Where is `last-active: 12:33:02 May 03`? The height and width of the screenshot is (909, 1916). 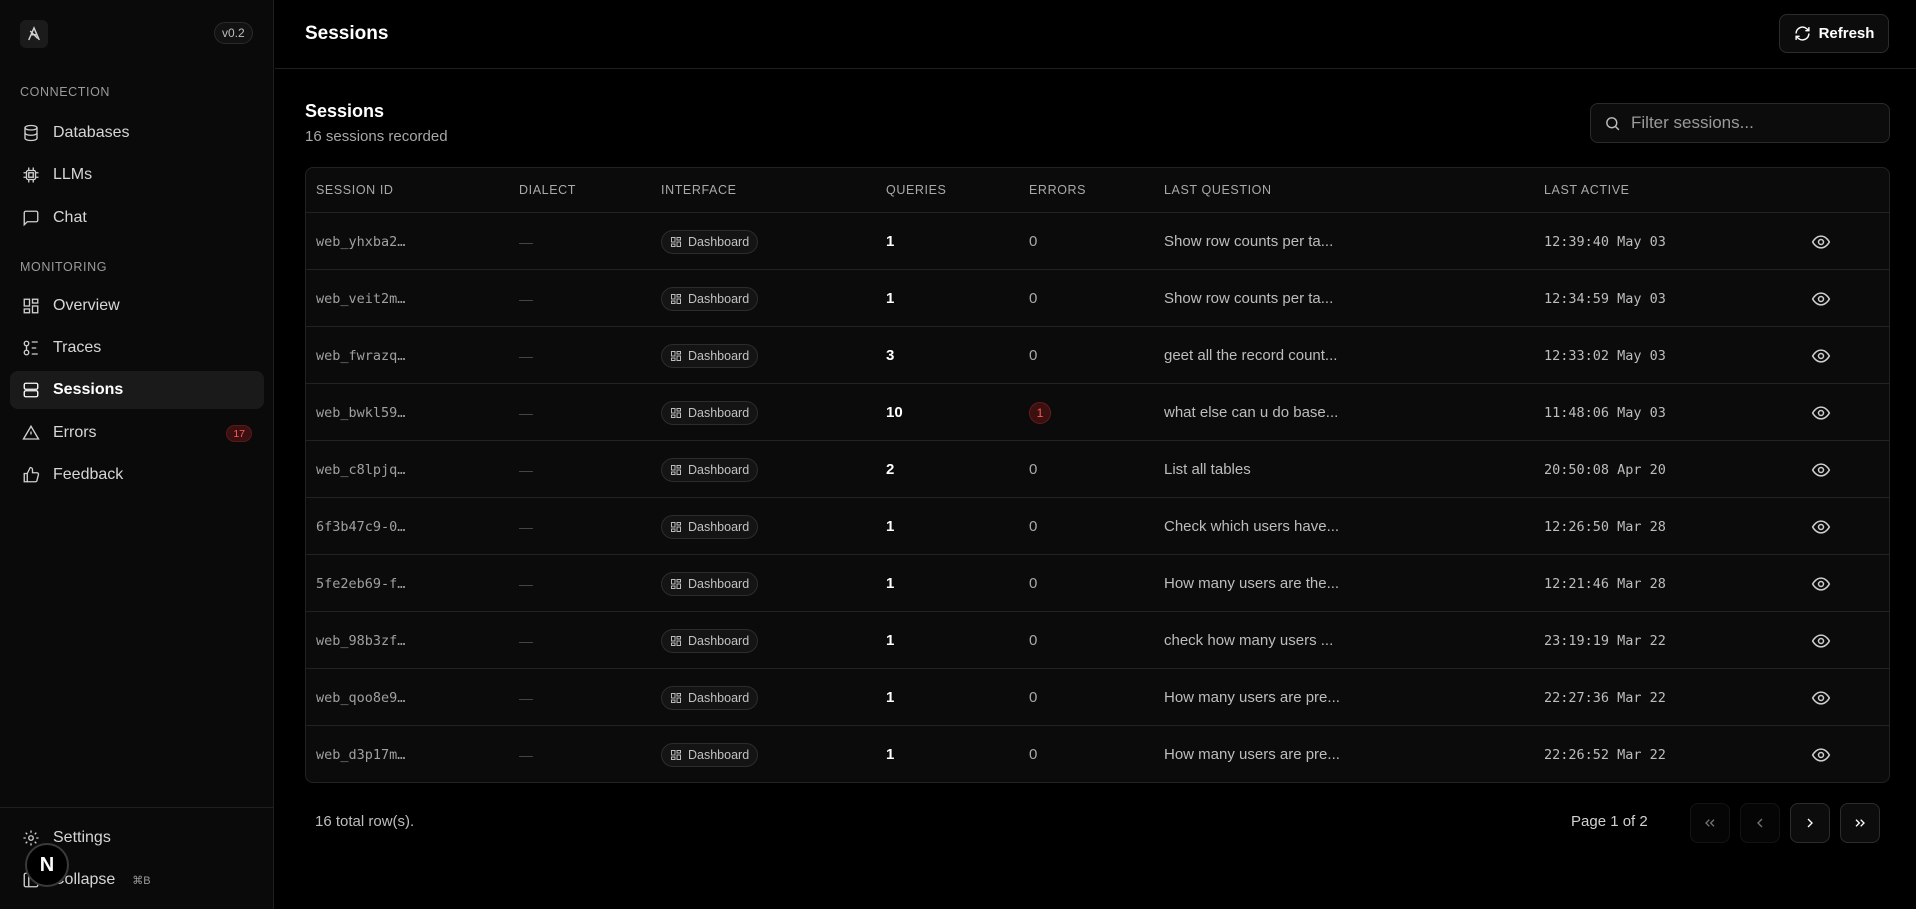
last-active: 12:33:02 May 03 is located at coordinates (1605, 355).